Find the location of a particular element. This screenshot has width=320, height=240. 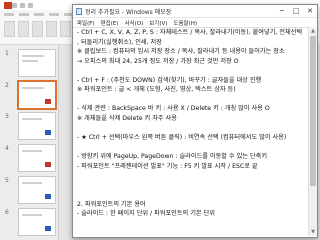

menu-help: 도움말(H) is located at coordinates (185, 23).